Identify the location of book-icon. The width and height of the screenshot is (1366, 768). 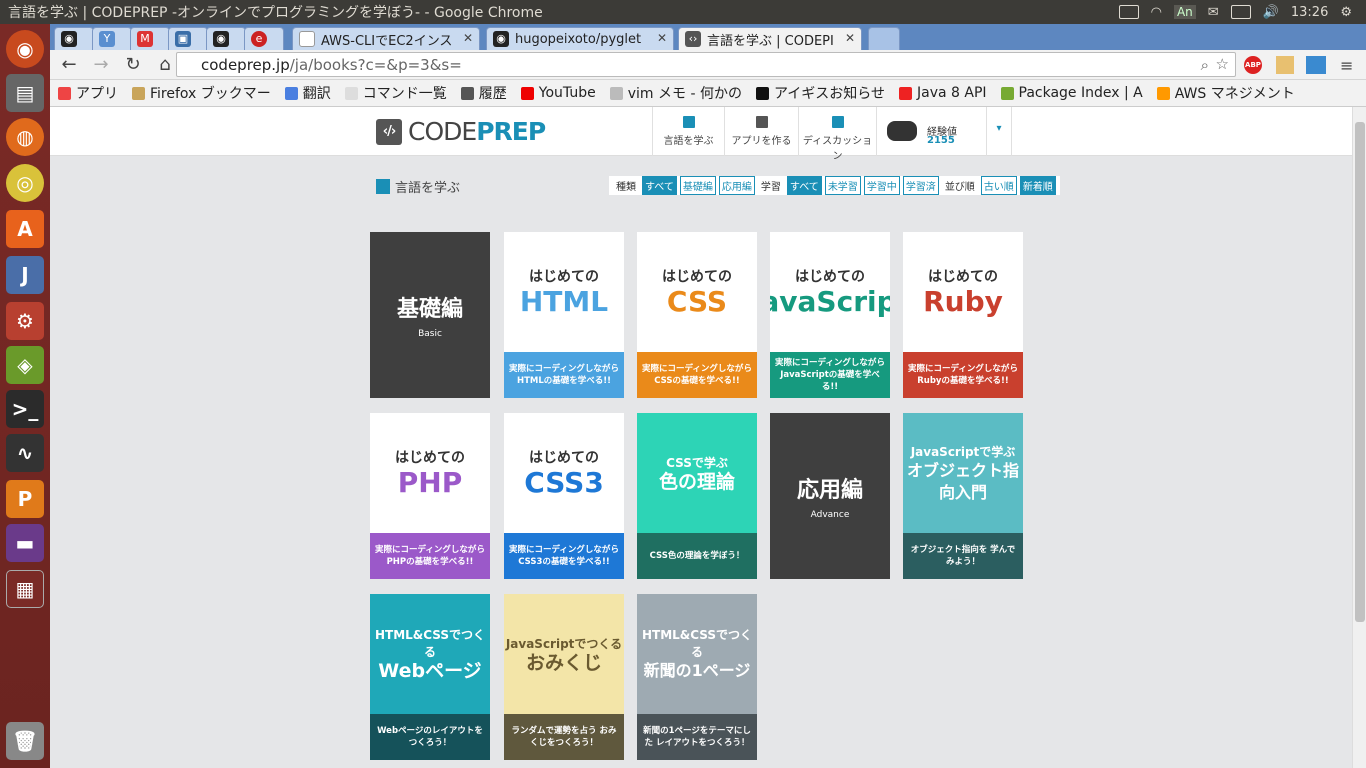
(688, 122).